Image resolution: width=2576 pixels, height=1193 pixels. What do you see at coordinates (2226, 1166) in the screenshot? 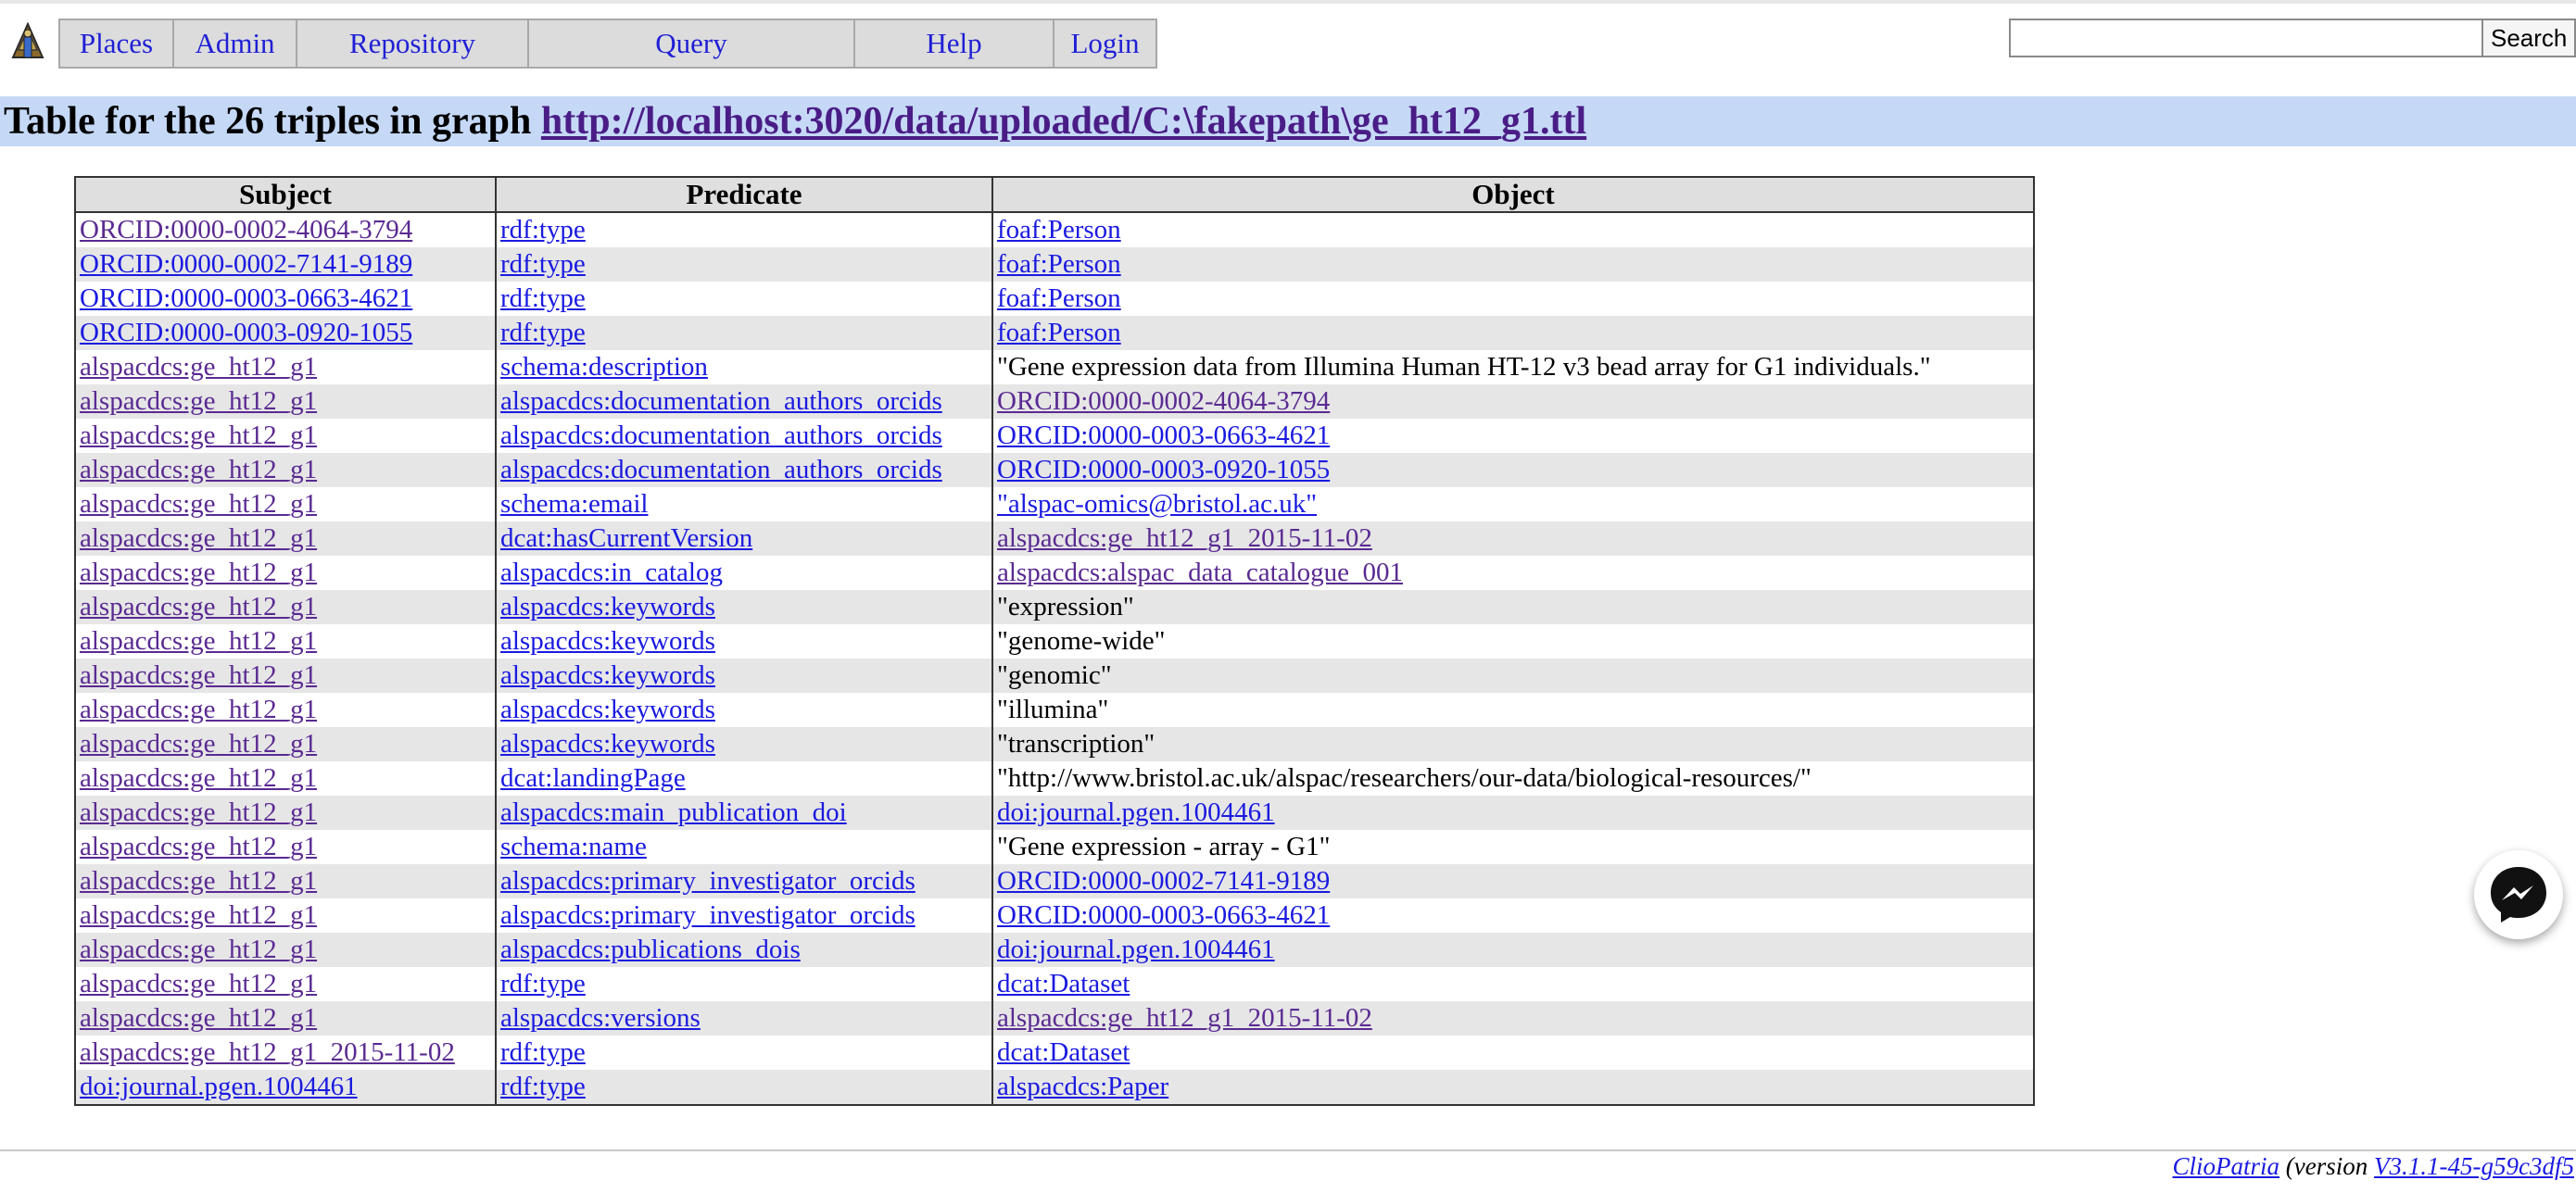
I see `cliopatria-link: ClioPatria` at bounding box center [2226, 1166].